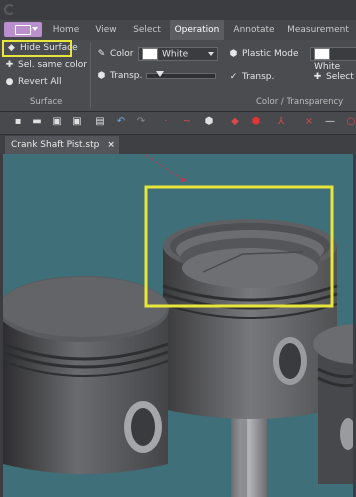  Describe the element at coordinates (147, 30) in the screenshot. I see `tab-select: Select` at that location.